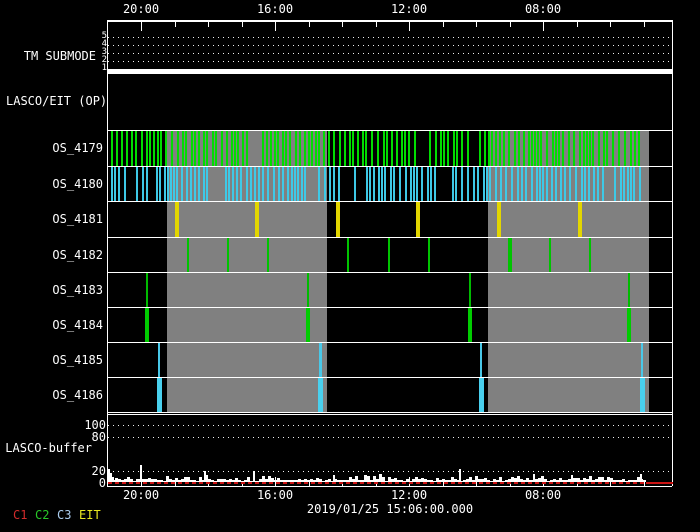 The height and width of the screenshot is (532, 700). I want to click on legend-item-EIT: EIT, so click(90, 515).